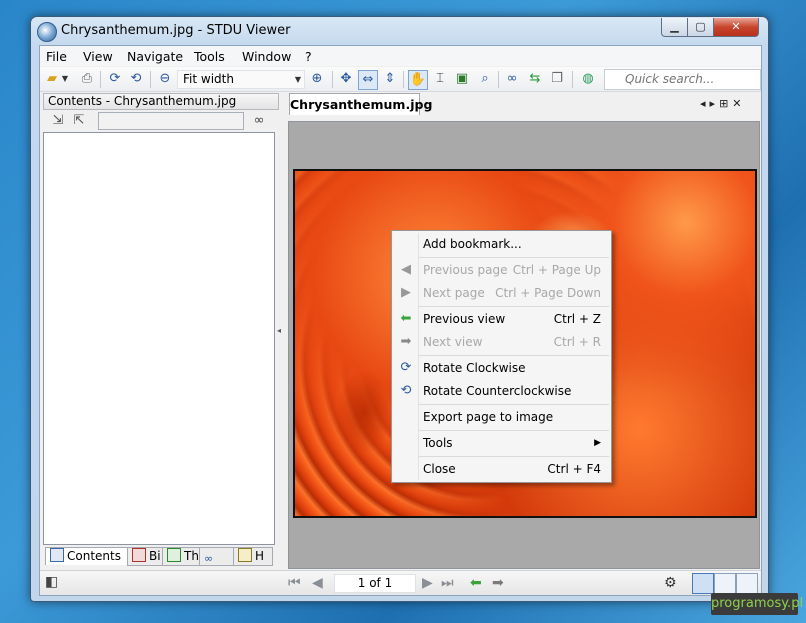 The height and width of the screenshot is (623, 806). Describe the element at coordinates (577, 342) in the screenshot. I see `menu-item-shortcut: Ctrl + R` at that location.